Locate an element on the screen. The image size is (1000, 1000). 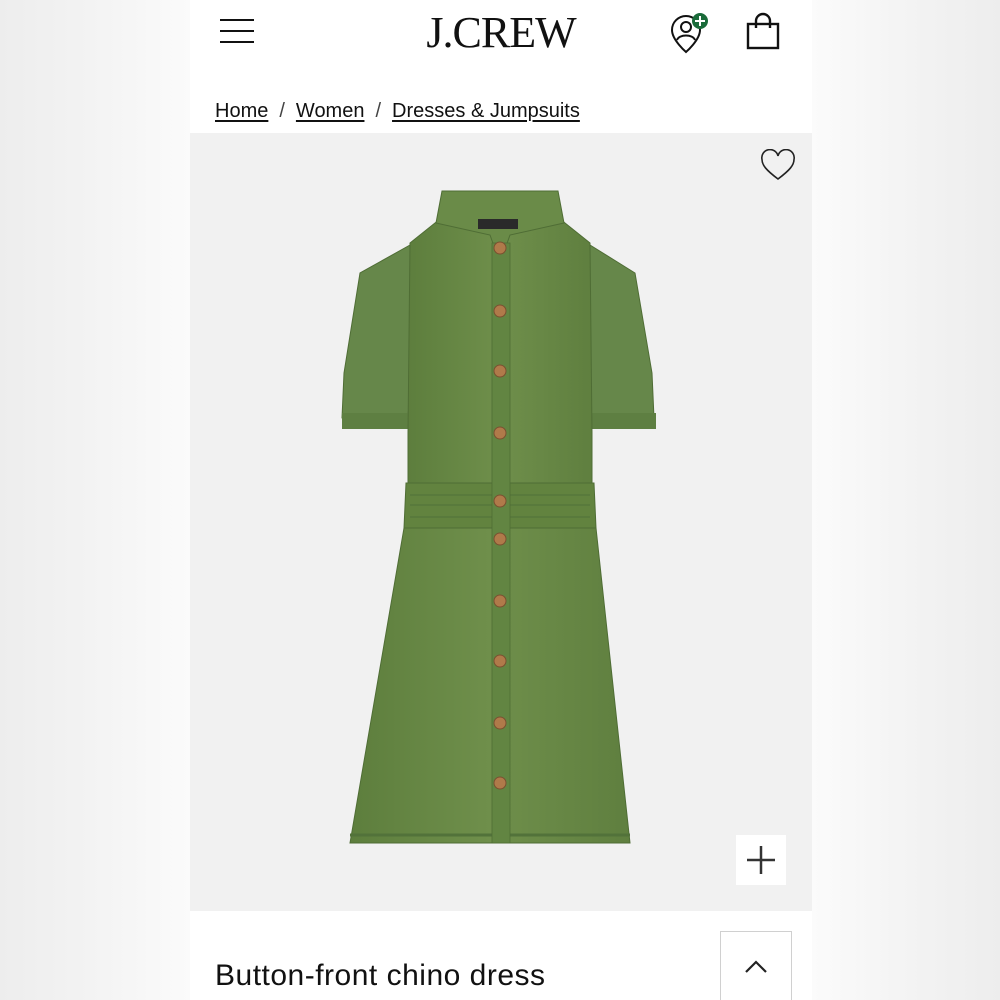
wishlist-button is located at coordinates (778, 165).